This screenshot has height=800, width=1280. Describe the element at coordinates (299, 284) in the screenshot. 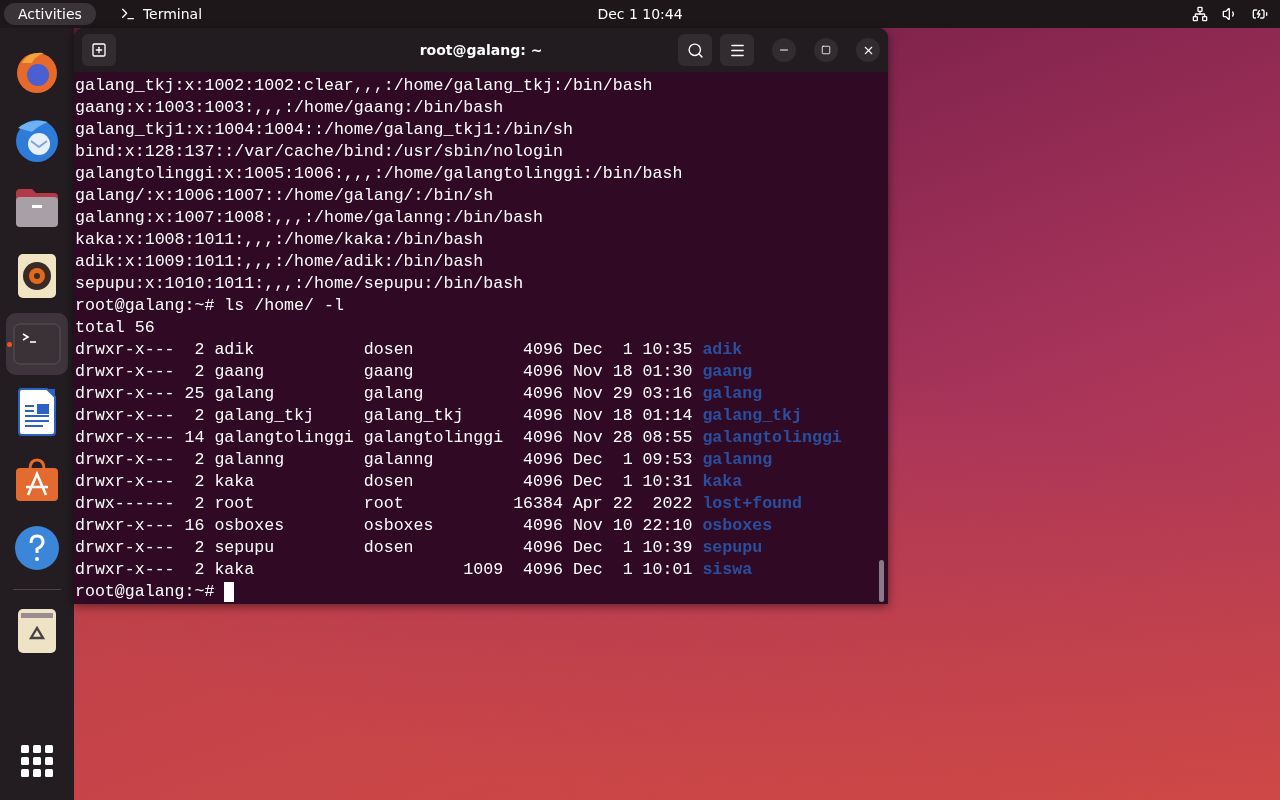

I see `output-line: sepupu:x:1010:1011:,,,:/home/sepupu:/bin/bash` at that location.